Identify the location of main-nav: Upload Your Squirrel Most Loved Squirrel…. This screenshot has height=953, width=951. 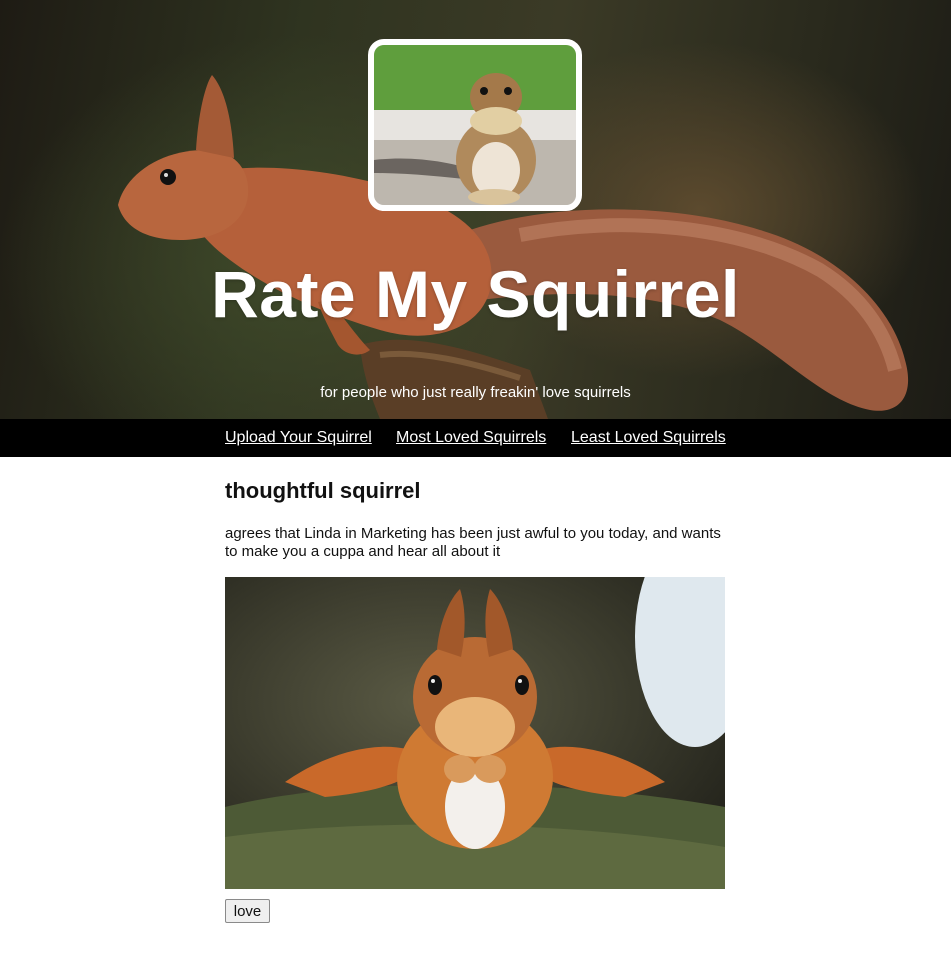
(475, 438).